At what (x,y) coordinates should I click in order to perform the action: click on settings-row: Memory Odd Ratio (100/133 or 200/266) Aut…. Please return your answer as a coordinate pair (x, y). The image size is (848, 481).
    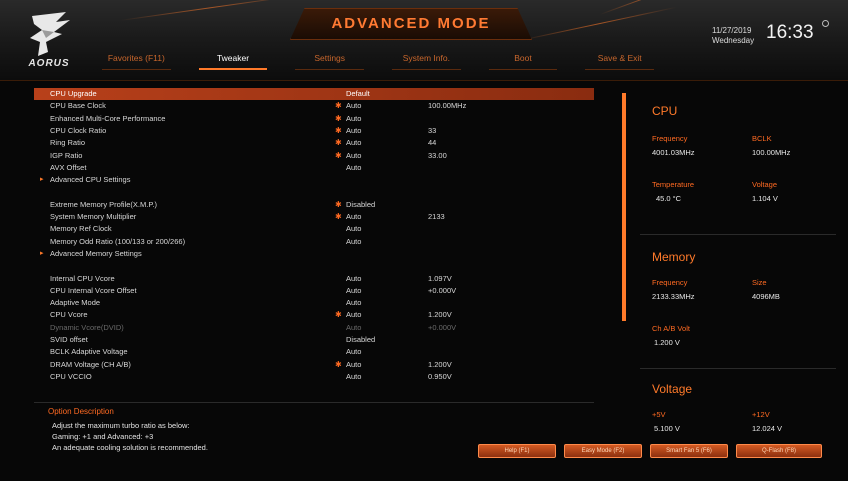
    Looking at the image, I should click on (314, 242).